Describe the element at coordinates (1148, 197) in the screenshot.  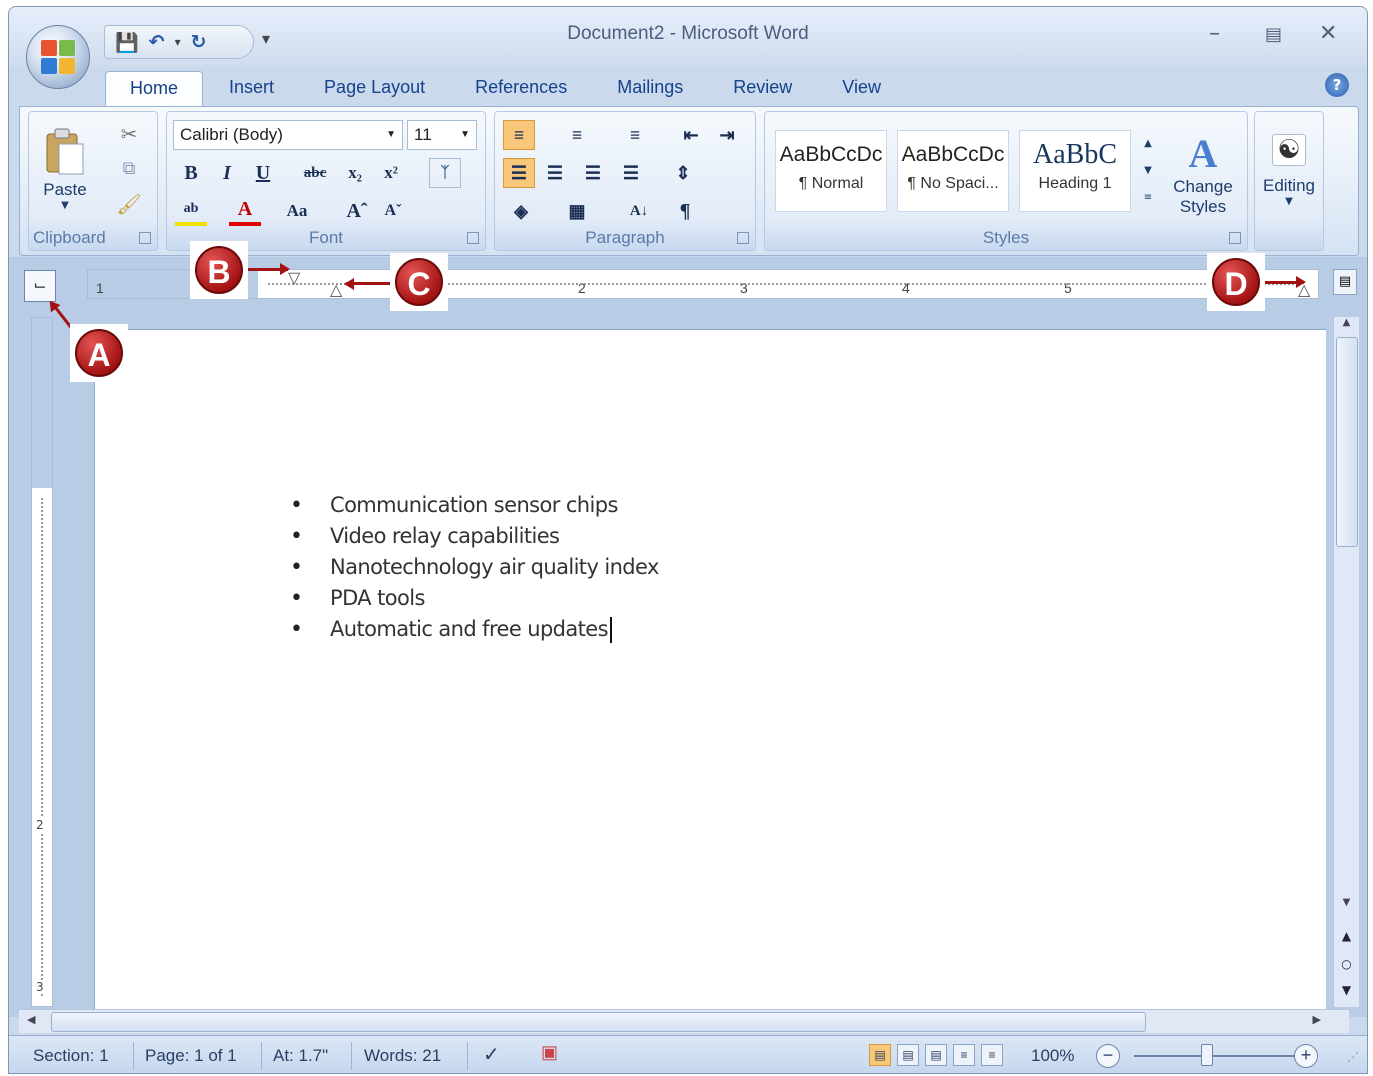
I see `more-icon: ≡` at that location.